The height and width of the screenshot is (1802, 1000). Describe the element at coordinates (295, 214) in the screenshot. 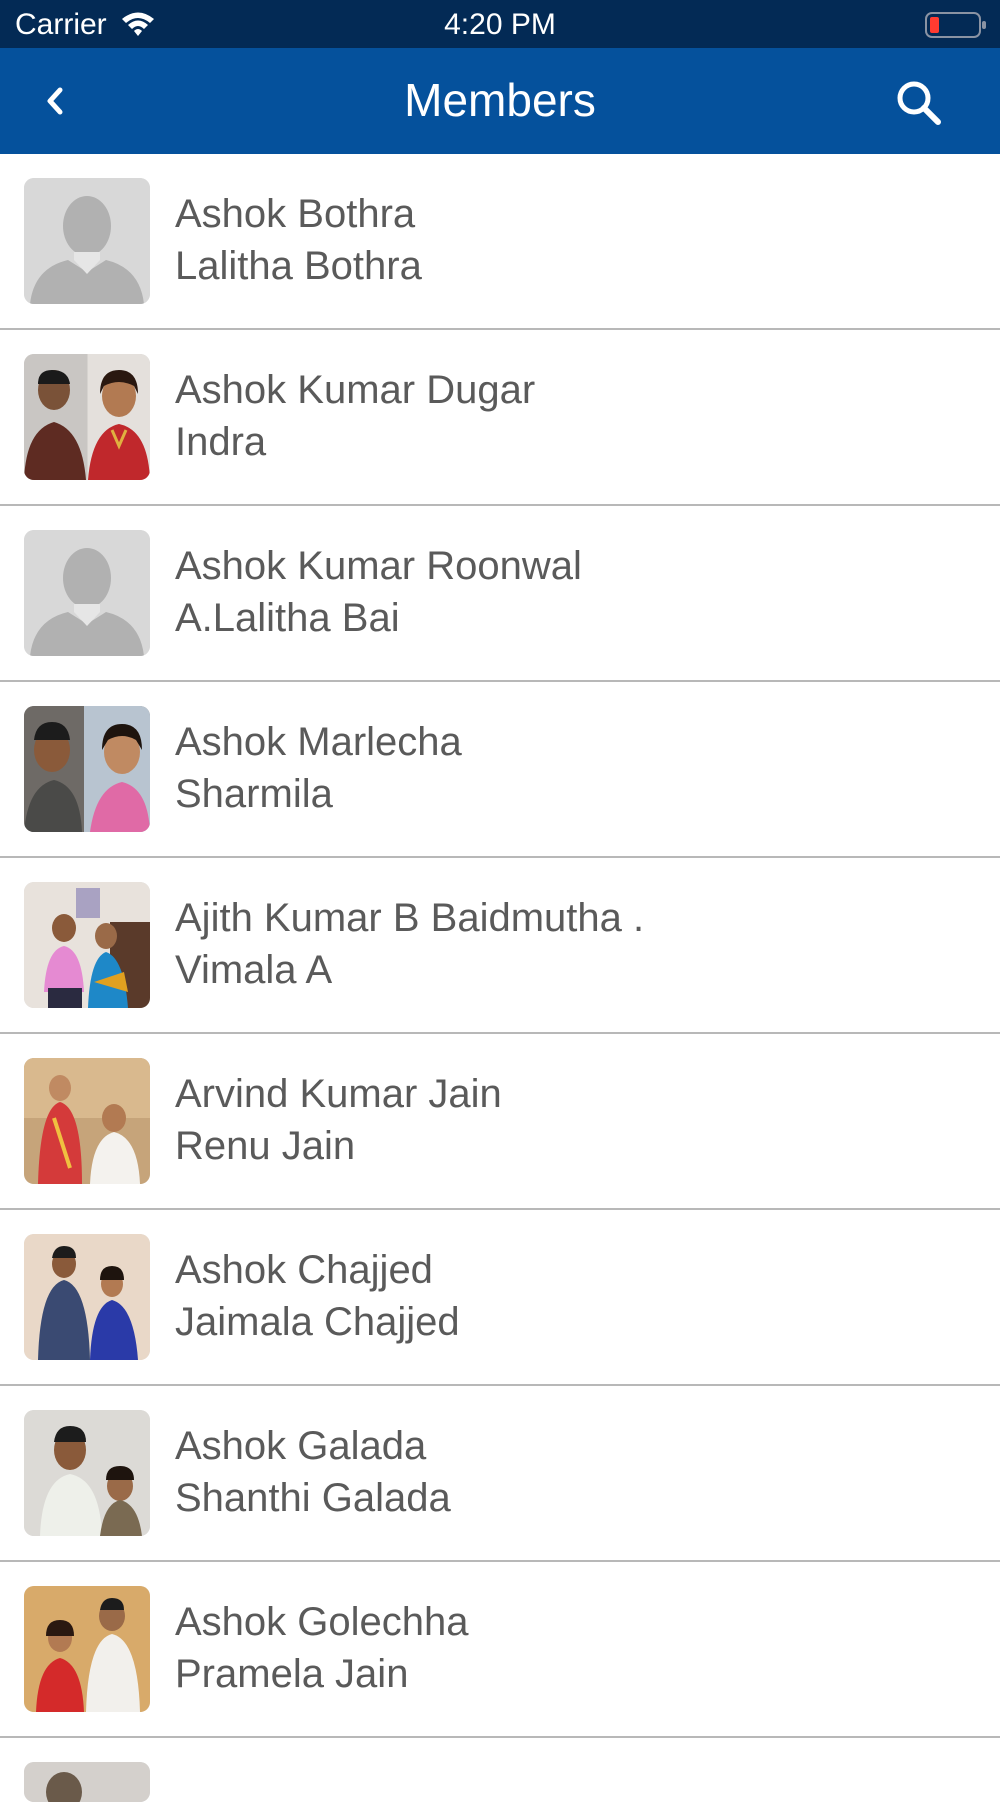

I see `member-name: Ashok Bothra` at that location.